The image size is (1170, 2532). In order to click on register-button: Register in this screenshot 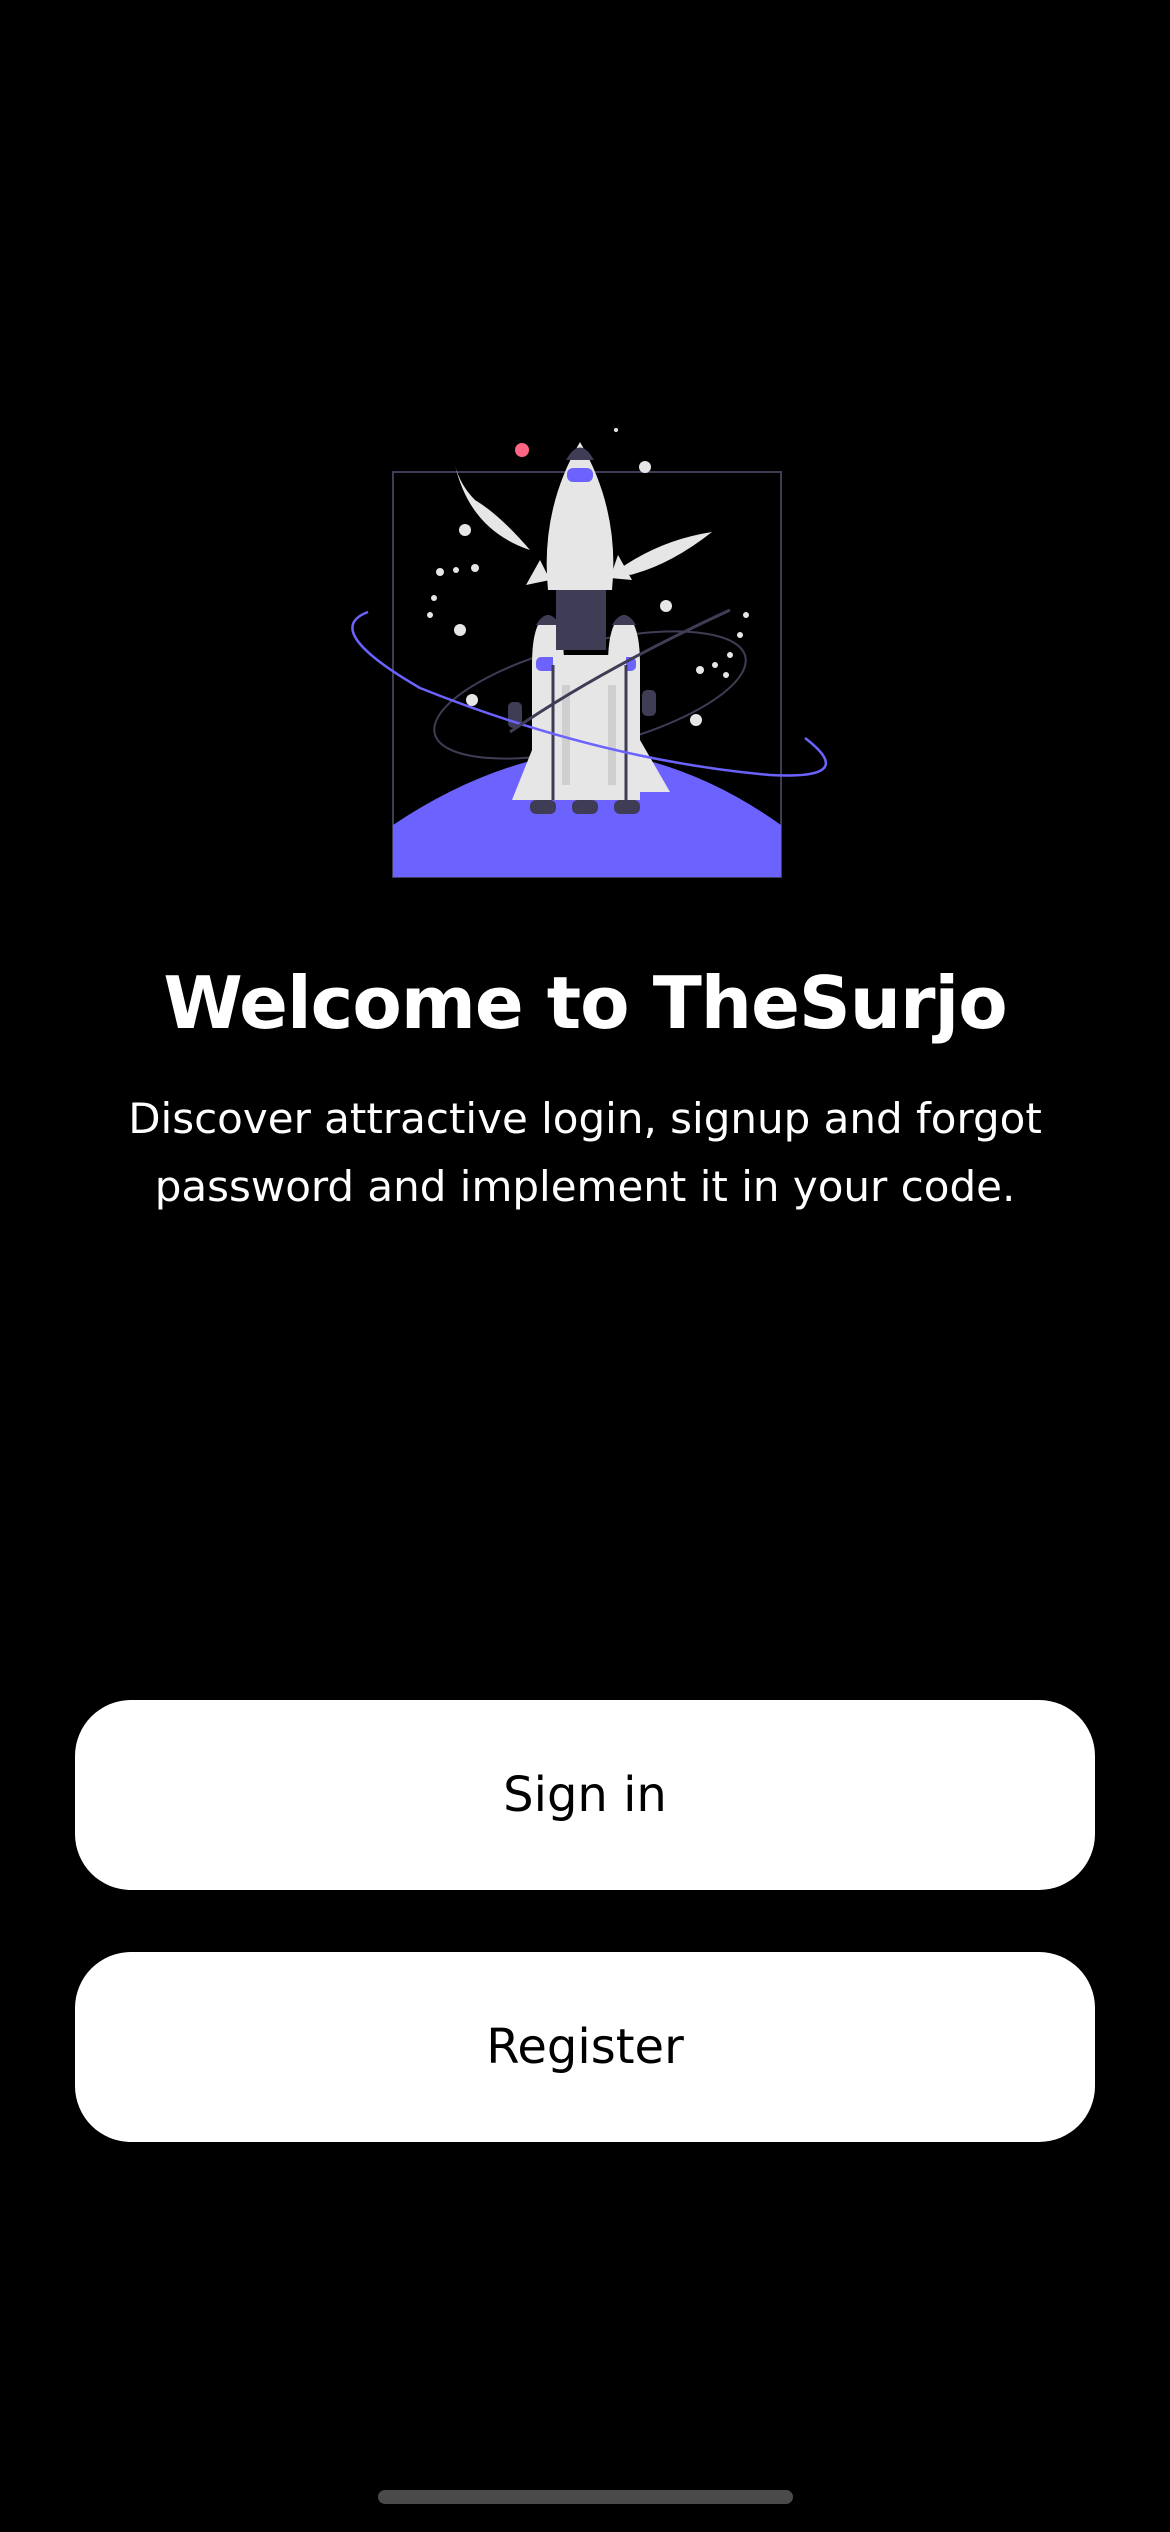, I will do `click(585, 2047)`.